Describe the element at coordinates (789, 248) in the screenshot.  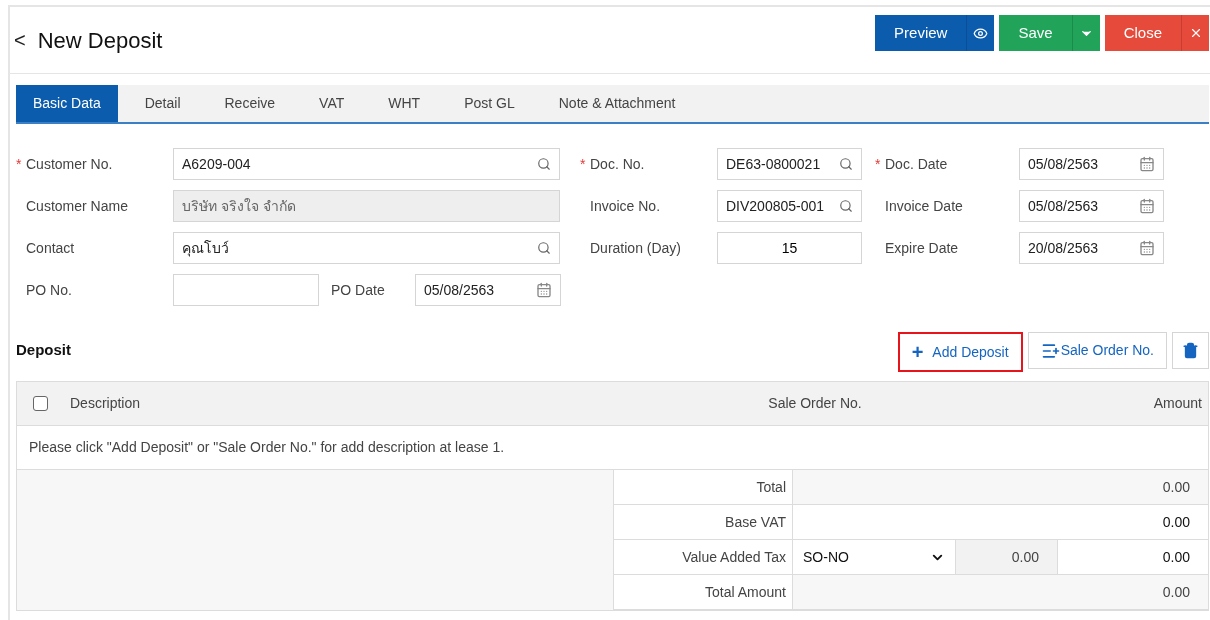
I see `input-field: 15` at that location.